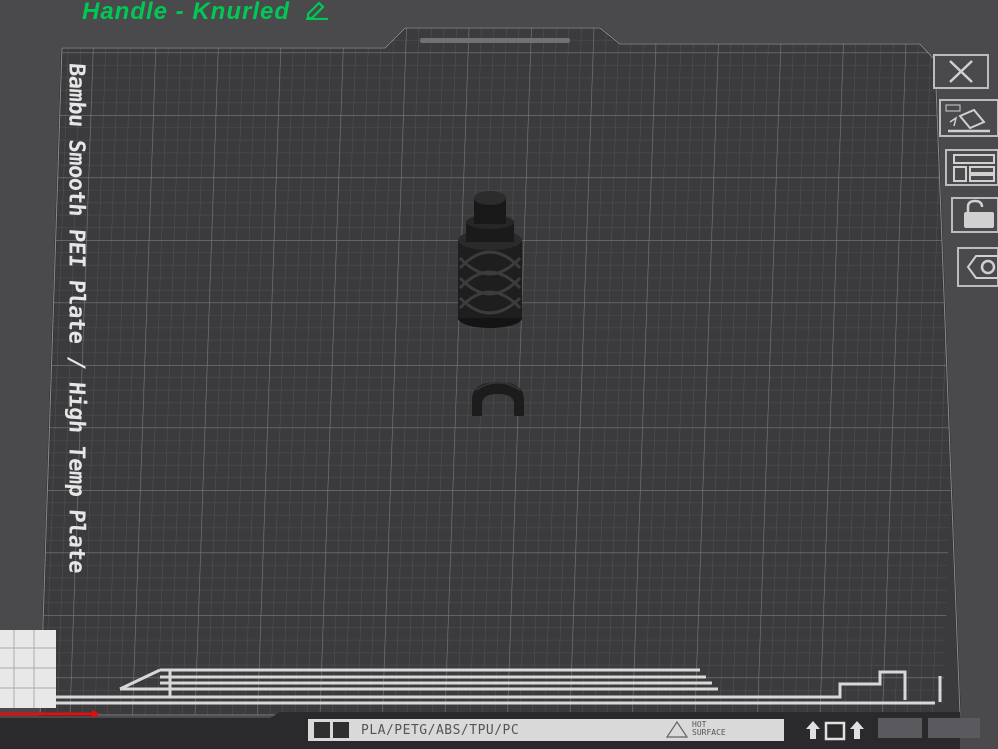 The height and width of the screenshot is (749, 998). What do you see at coordinates (341, 730) in the screenshot?
I see `plate-corner-icon` at bounding box center [341, 730].